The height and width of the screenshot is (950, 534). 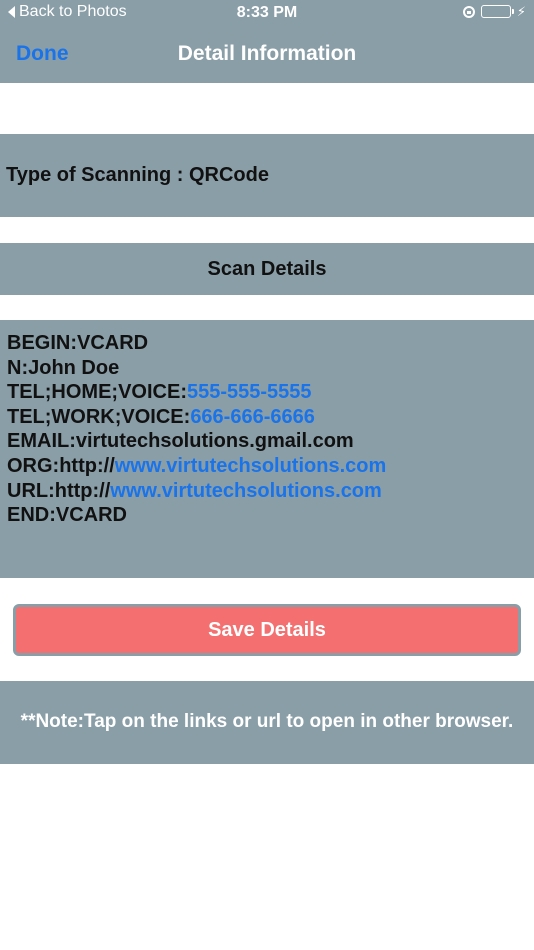 I want to click on vcard-org: ORG:http://www.virtutechsolutions.com, so click(x=196, y=466).